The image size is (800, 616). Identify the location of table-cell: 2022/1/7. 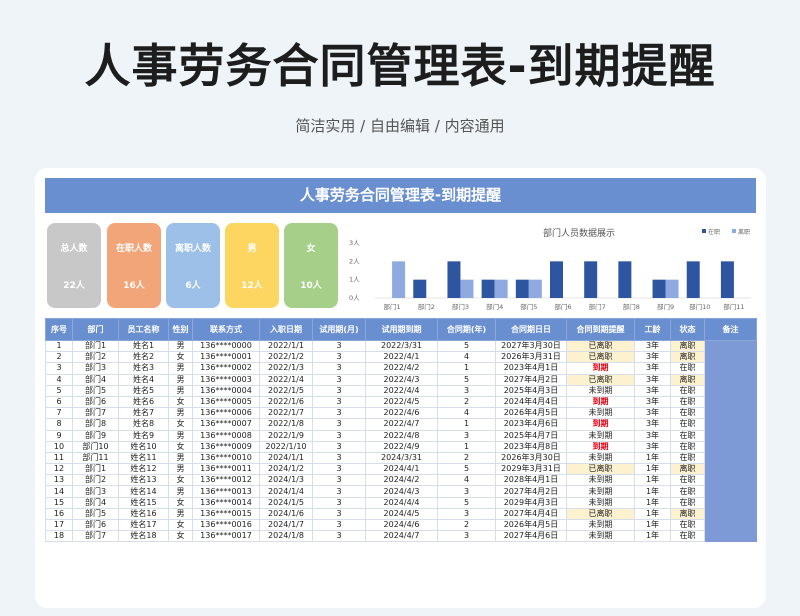
(286, 413).